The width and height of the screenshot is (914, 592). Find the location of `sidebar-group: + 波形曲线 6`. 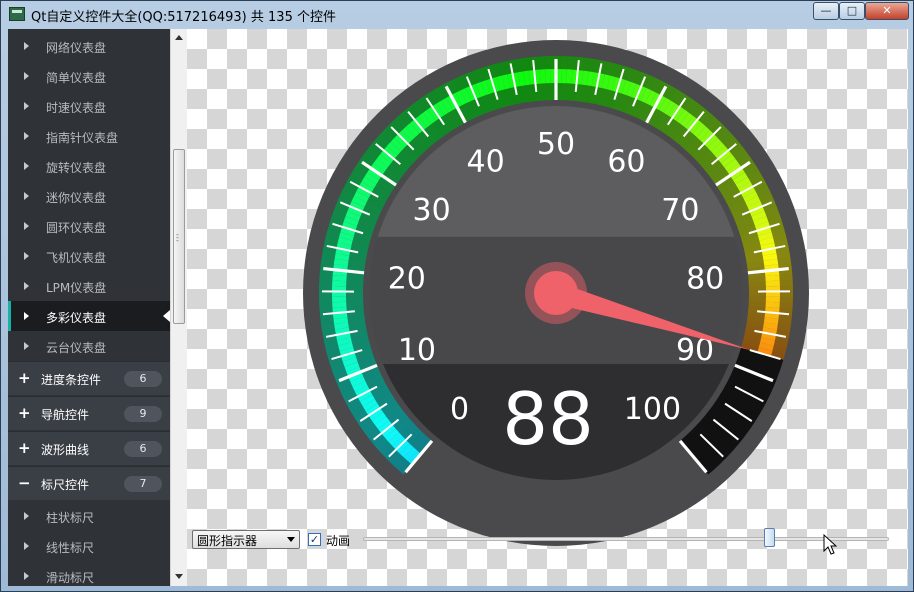

sidebar-group: + 波形曲线 6 is located at coordinates (89, 448).